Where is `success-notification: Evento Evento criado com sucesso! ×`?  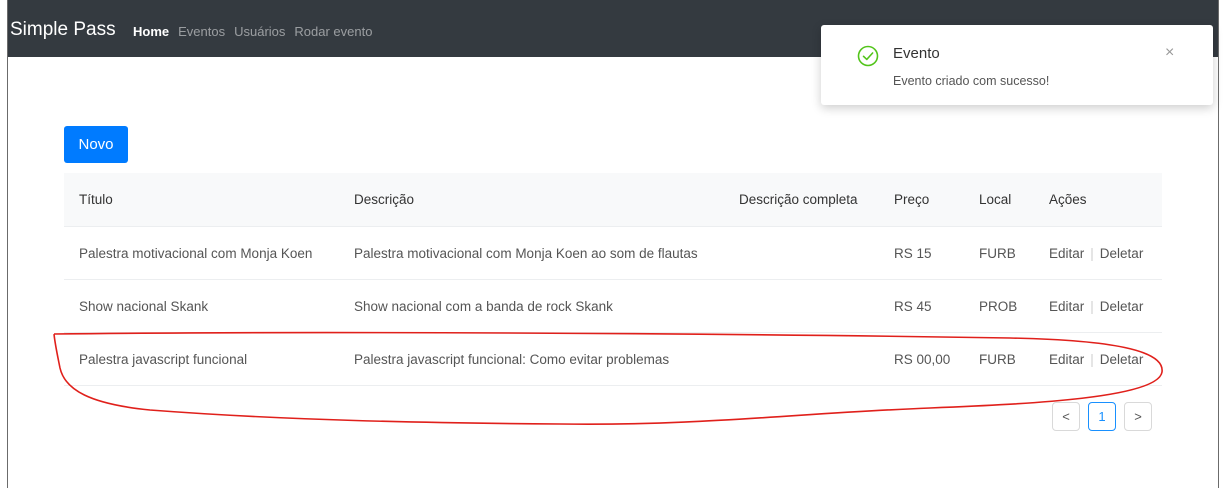
success-notification: Evento Evento criado com sucesso! × is located at coordinates (1017, 65).